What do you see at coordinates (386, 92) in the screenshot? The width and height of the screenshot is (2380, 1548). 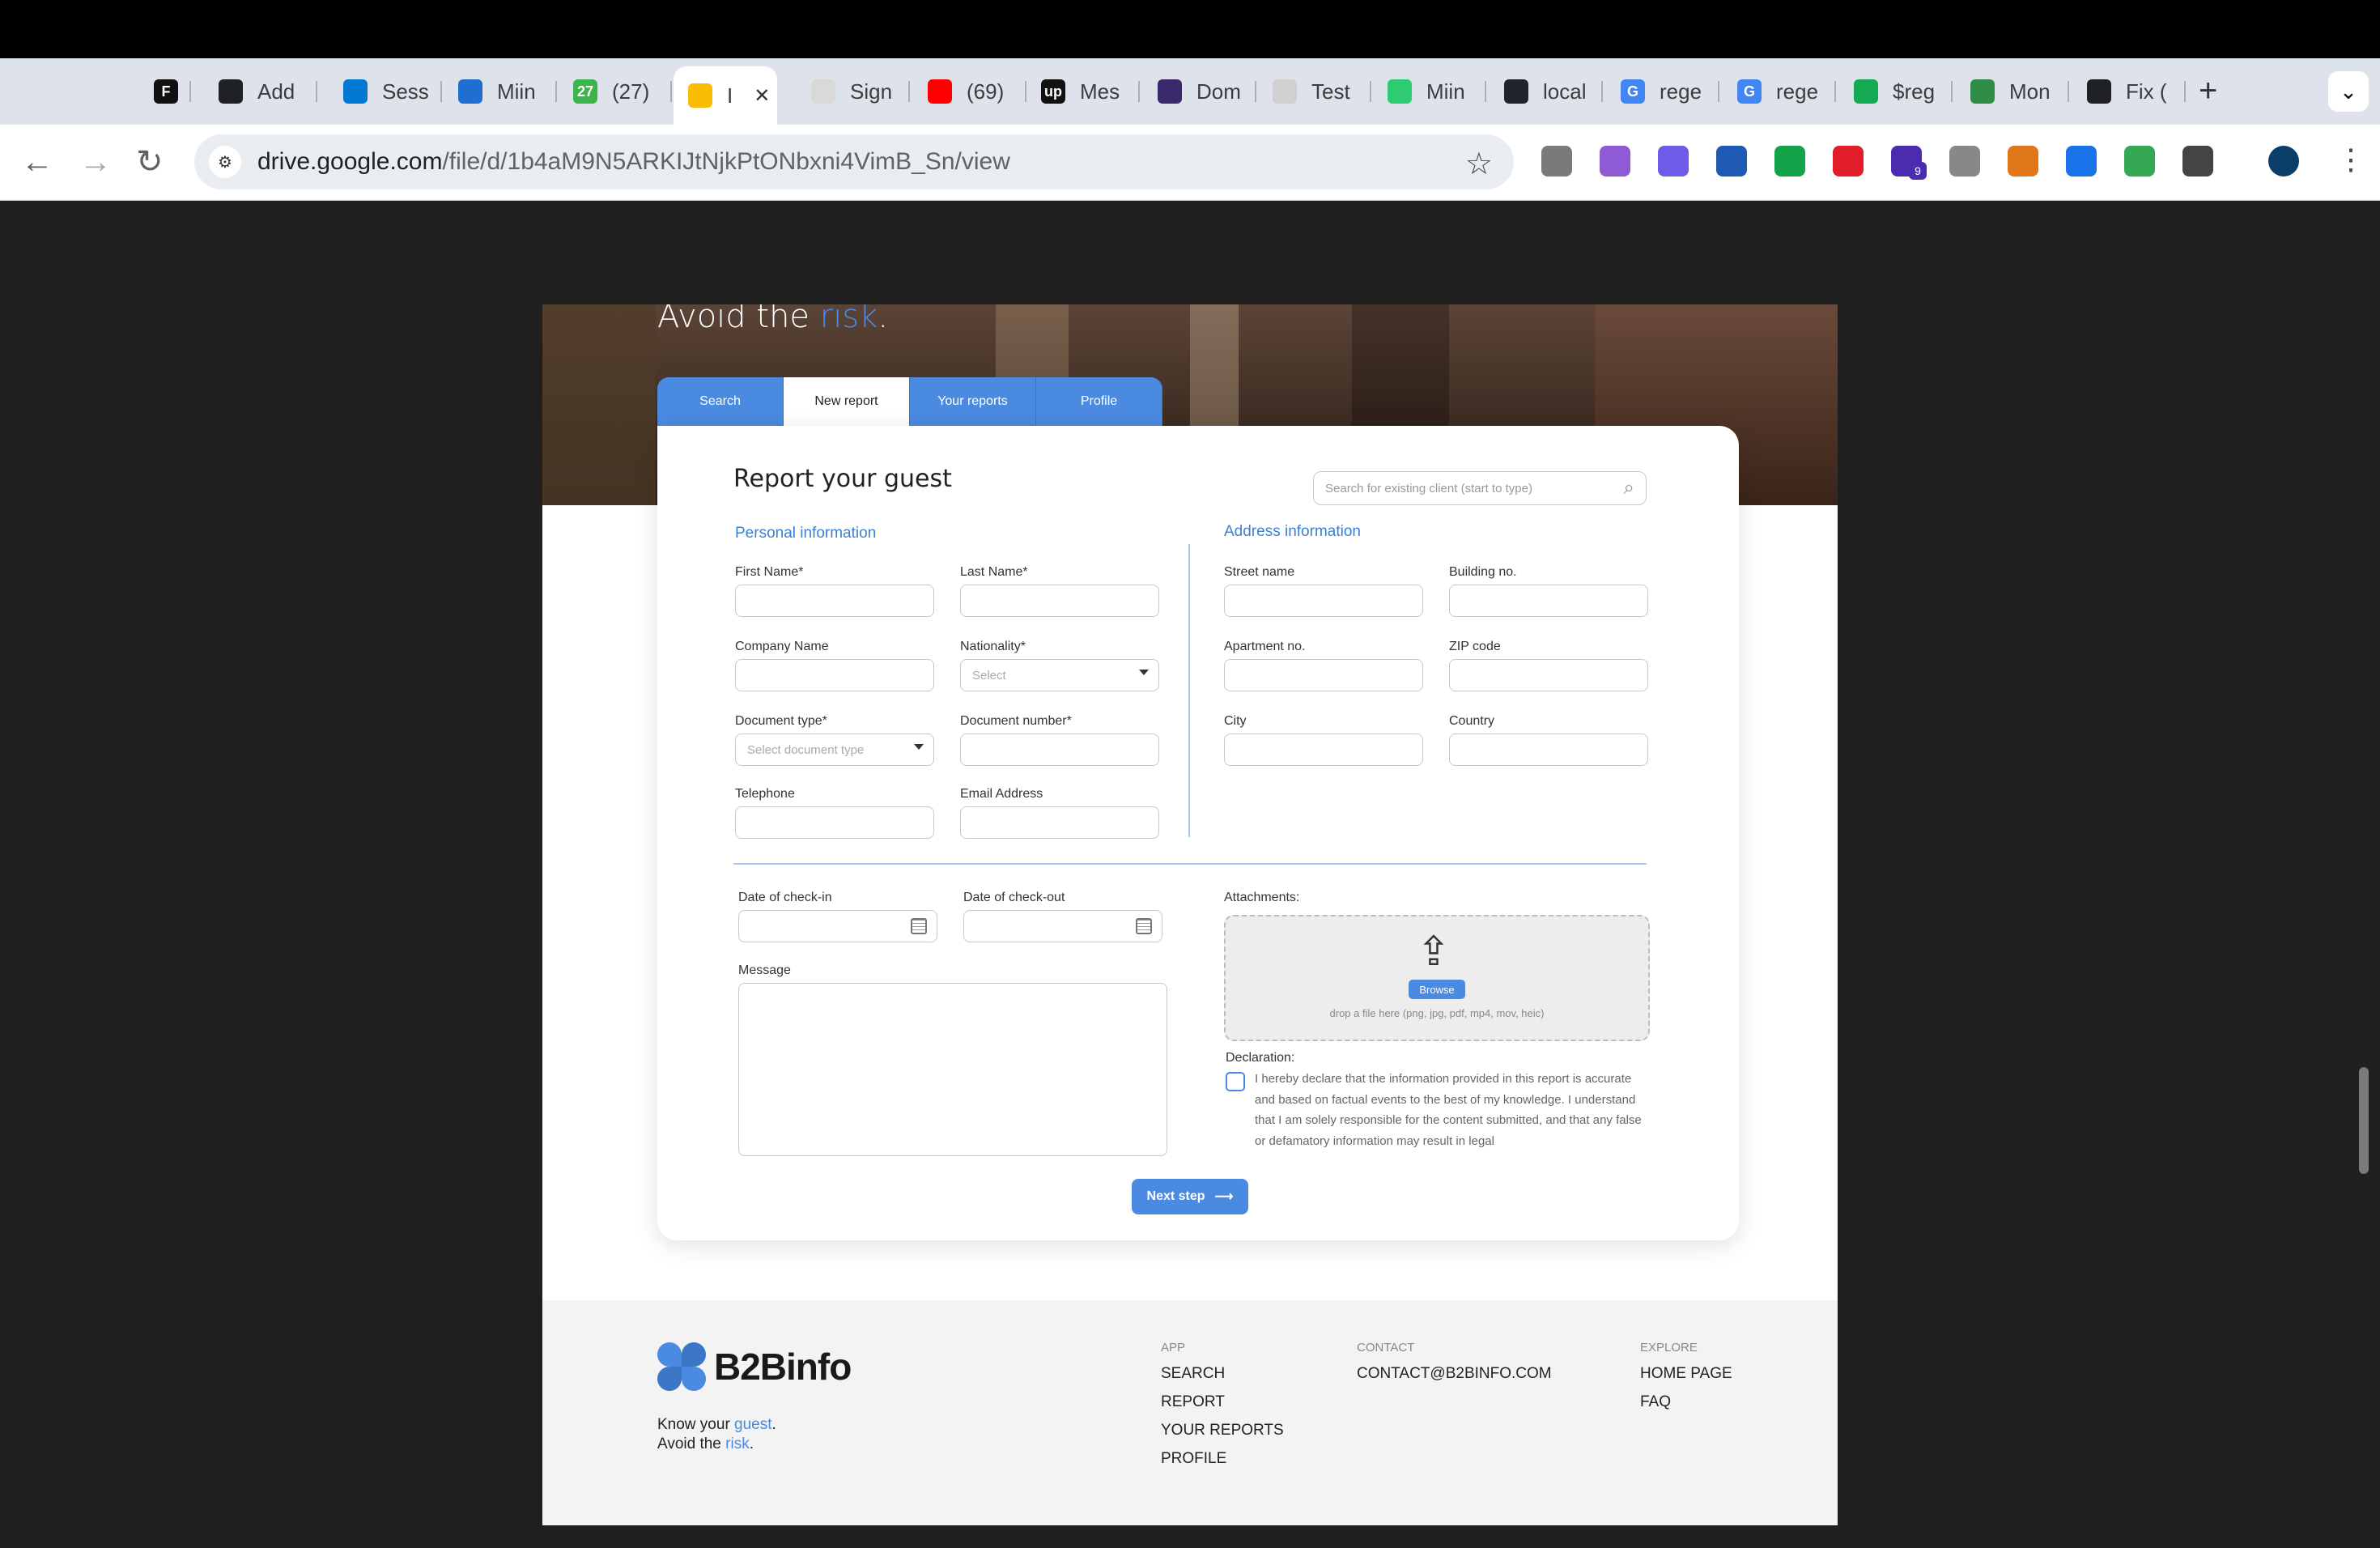 I see `browser-tab: Sess` at bounding box center [386, 92].